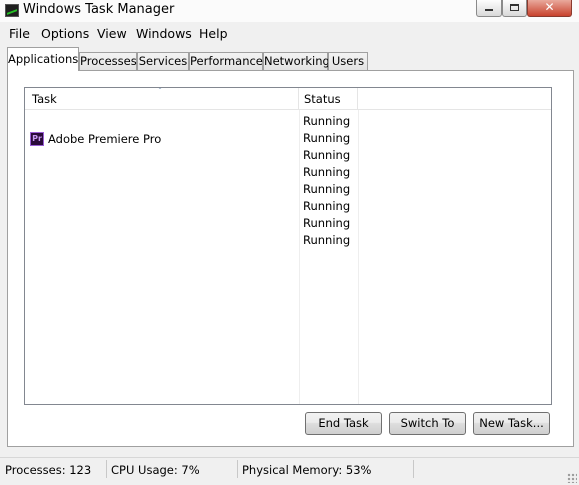  Describe the element at coordinates (289, 34) in the screenshot. I see `menu-bar: File Options View Windows Help` at that location.